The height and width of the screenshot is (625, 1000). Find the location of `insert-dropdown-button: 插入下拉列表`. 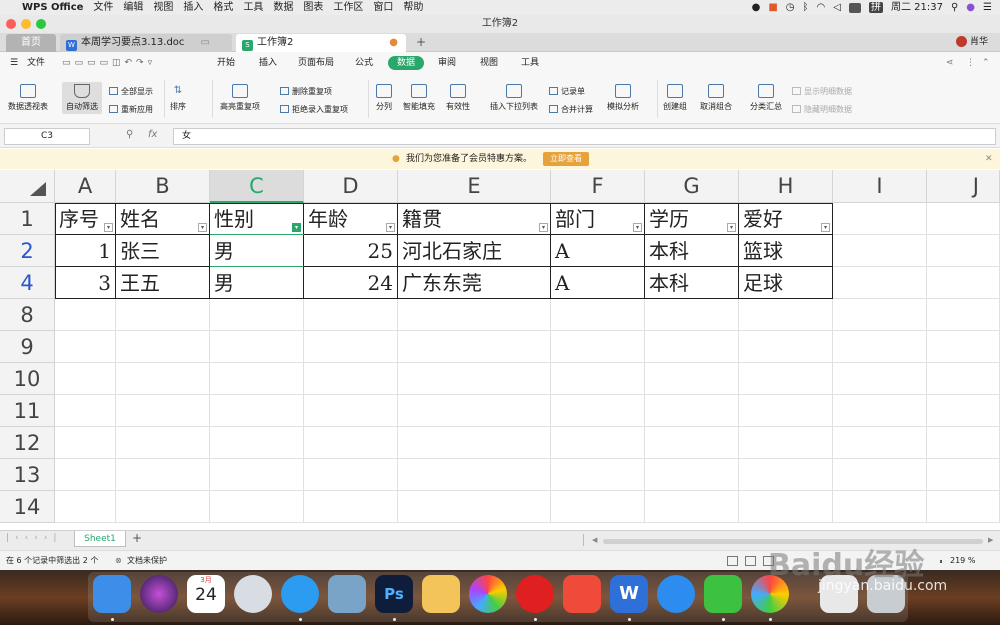

insert-dropdown-button: 插入下拉列表 is located at coordinates (514, 98).